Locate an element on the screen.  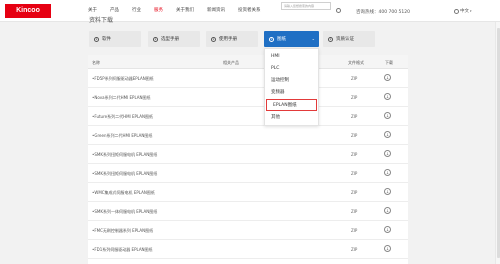
nav-item-news: 新闻资讯 is located at coordinates (216, 11).